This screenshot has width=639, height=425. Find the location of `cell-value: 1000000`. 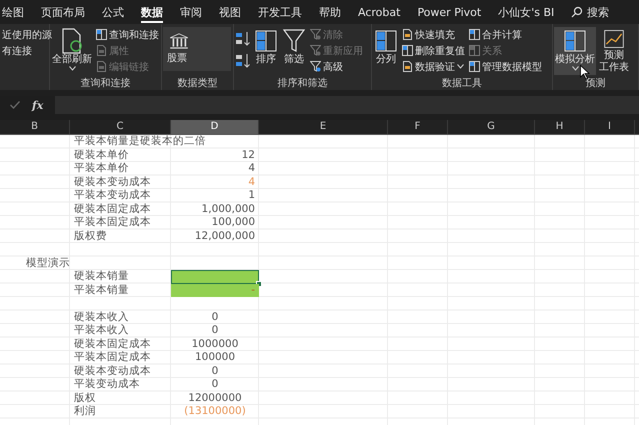

cell-value: 1000000 is located at coordinates (215, 344).